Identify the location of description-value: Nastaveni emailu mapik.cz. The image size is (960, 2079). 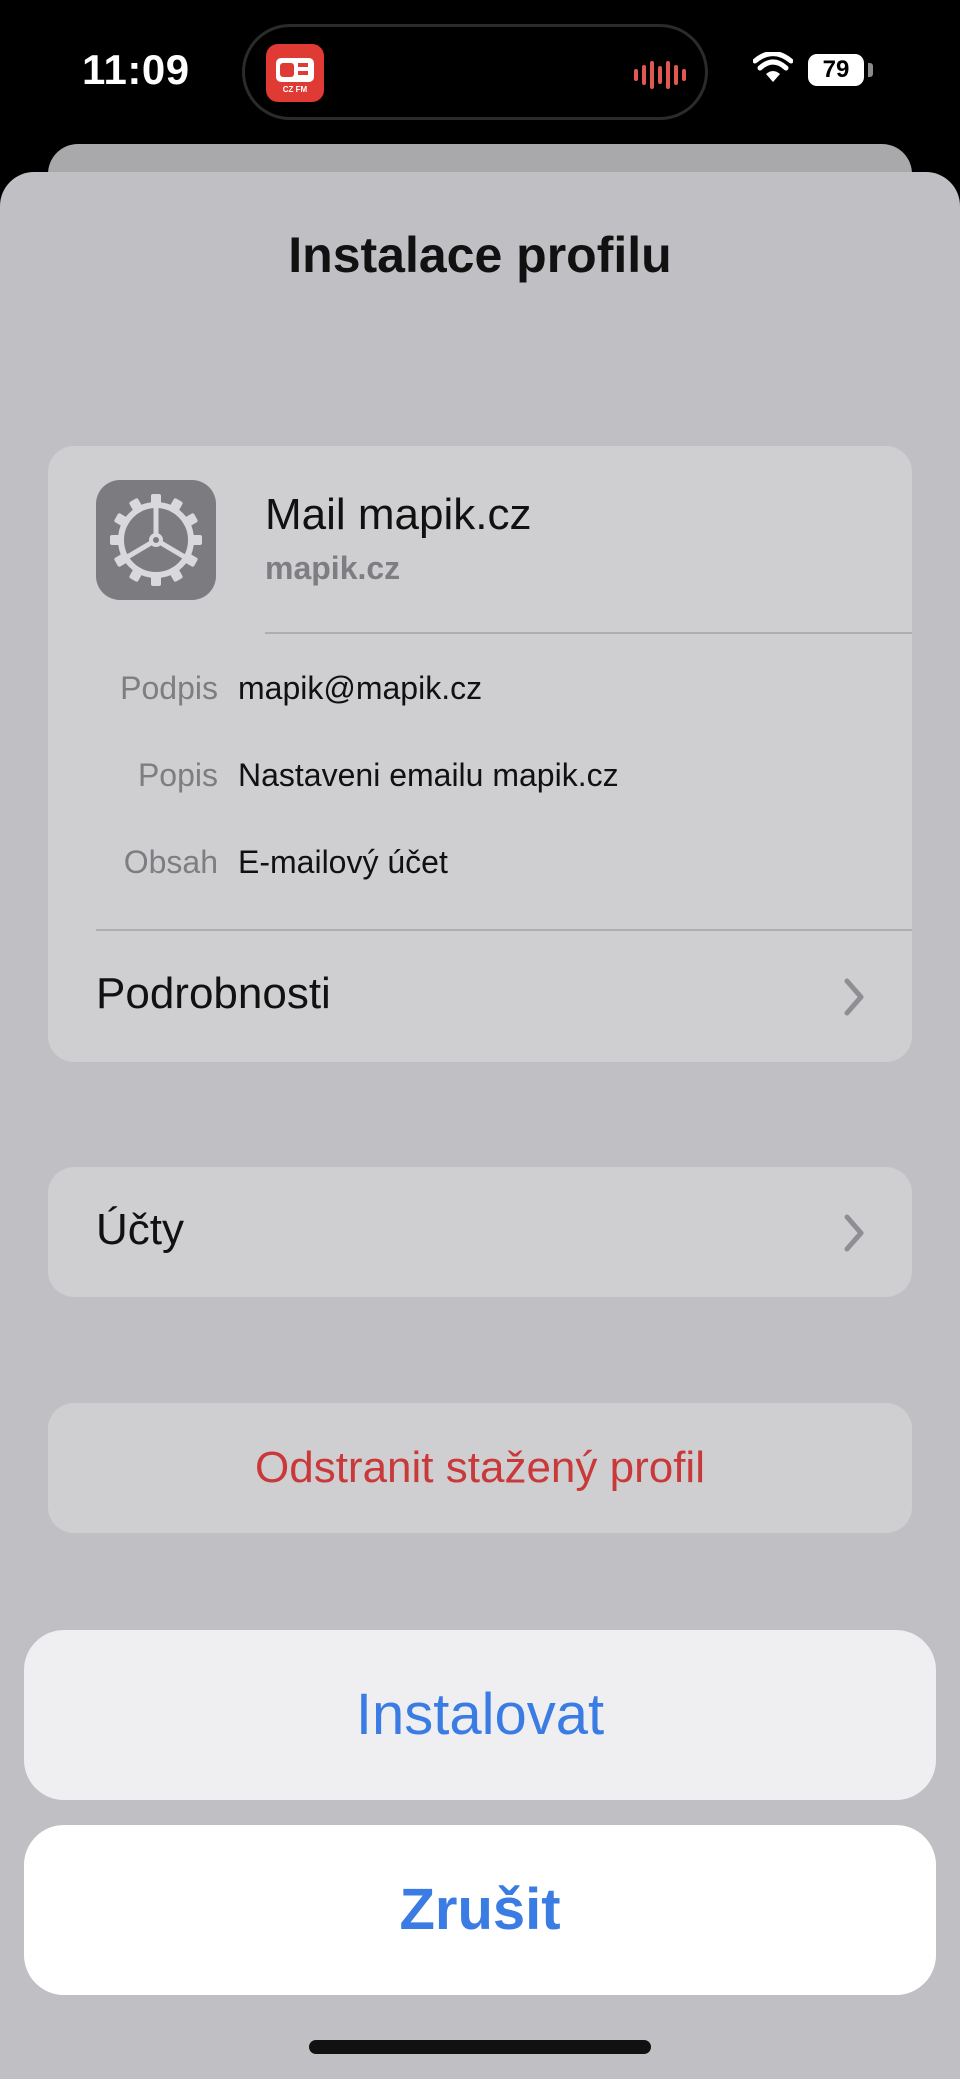
(428, 775).